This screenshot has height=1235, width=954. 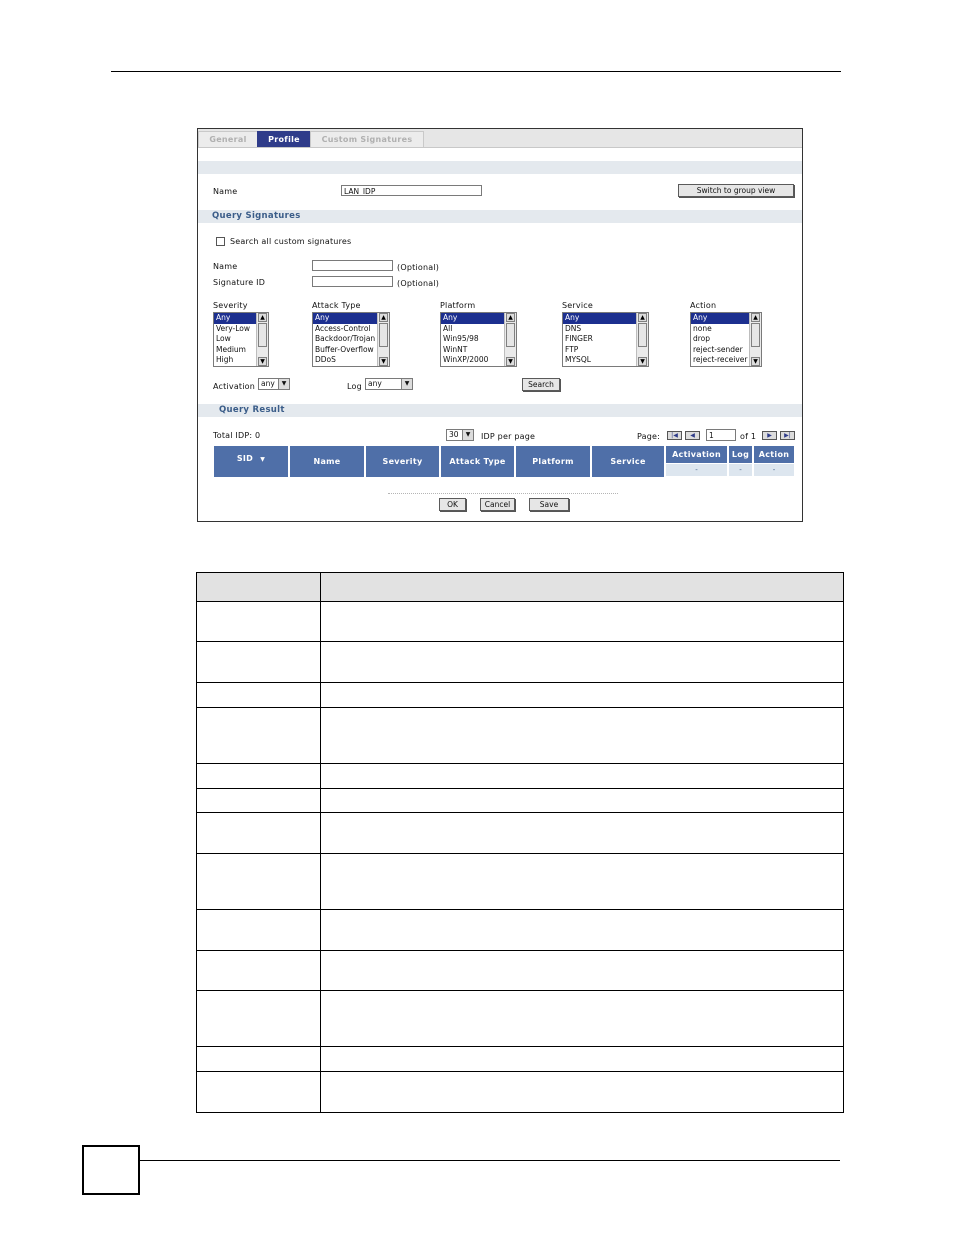 What do you see at coordinates (225, 266) in the screenshot?
I see `query-name-label: Name` at bounding box center [225, 266].